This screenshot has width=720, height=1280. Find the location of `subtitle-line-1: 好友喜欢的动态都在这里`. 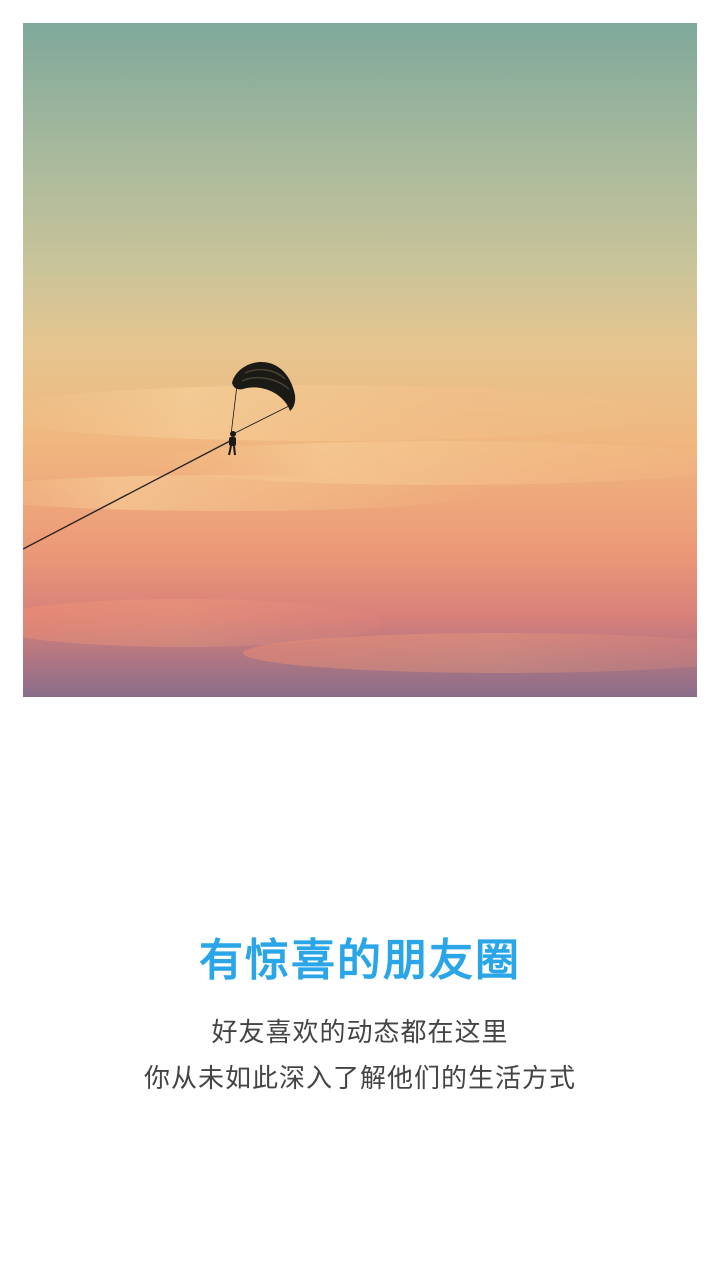

subtitle-line-1: 好友喜欢的动态都在这里 is located at coordinates (360, 1033).